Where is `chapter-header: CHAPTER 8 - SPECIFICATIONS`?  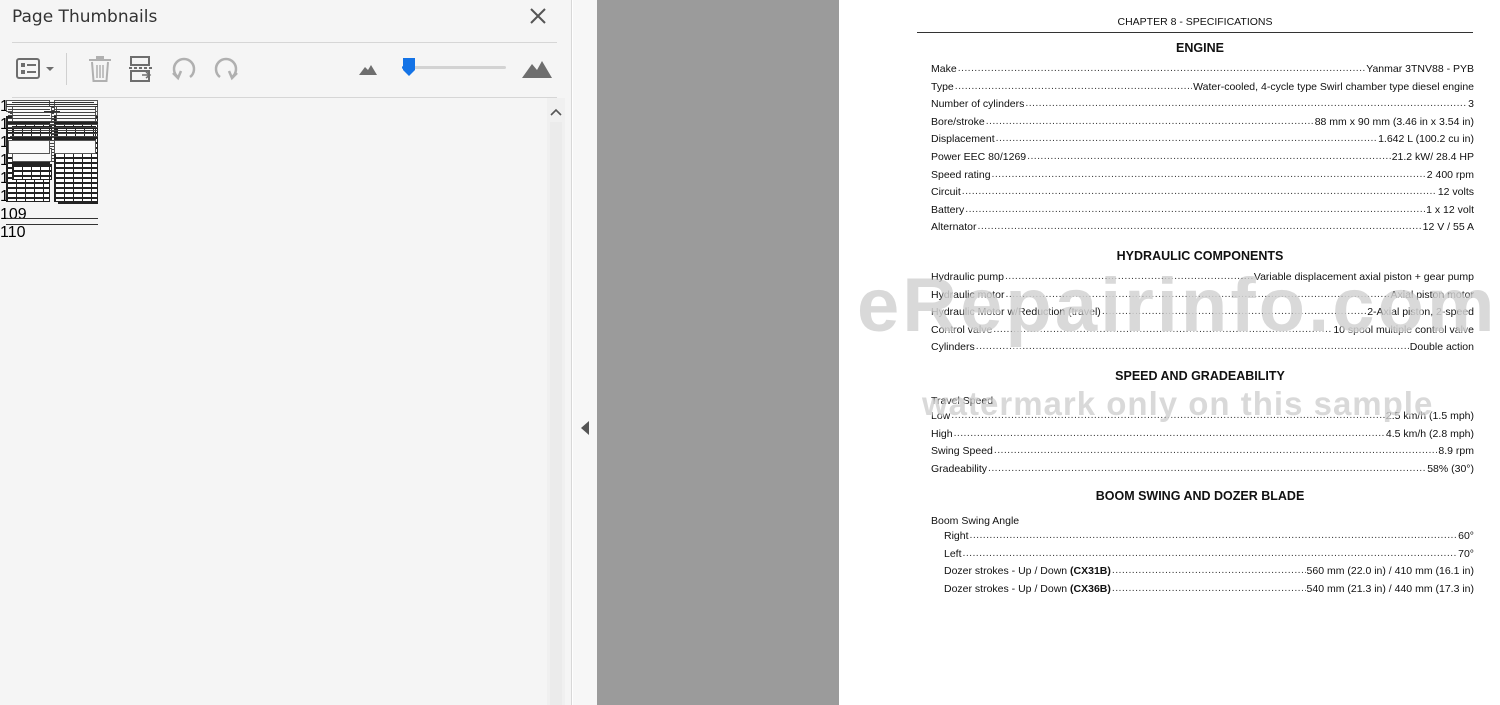 chapter-header: CHAPTER 8 - SPECIFICATIONS is located at coordinates (1195, 22).